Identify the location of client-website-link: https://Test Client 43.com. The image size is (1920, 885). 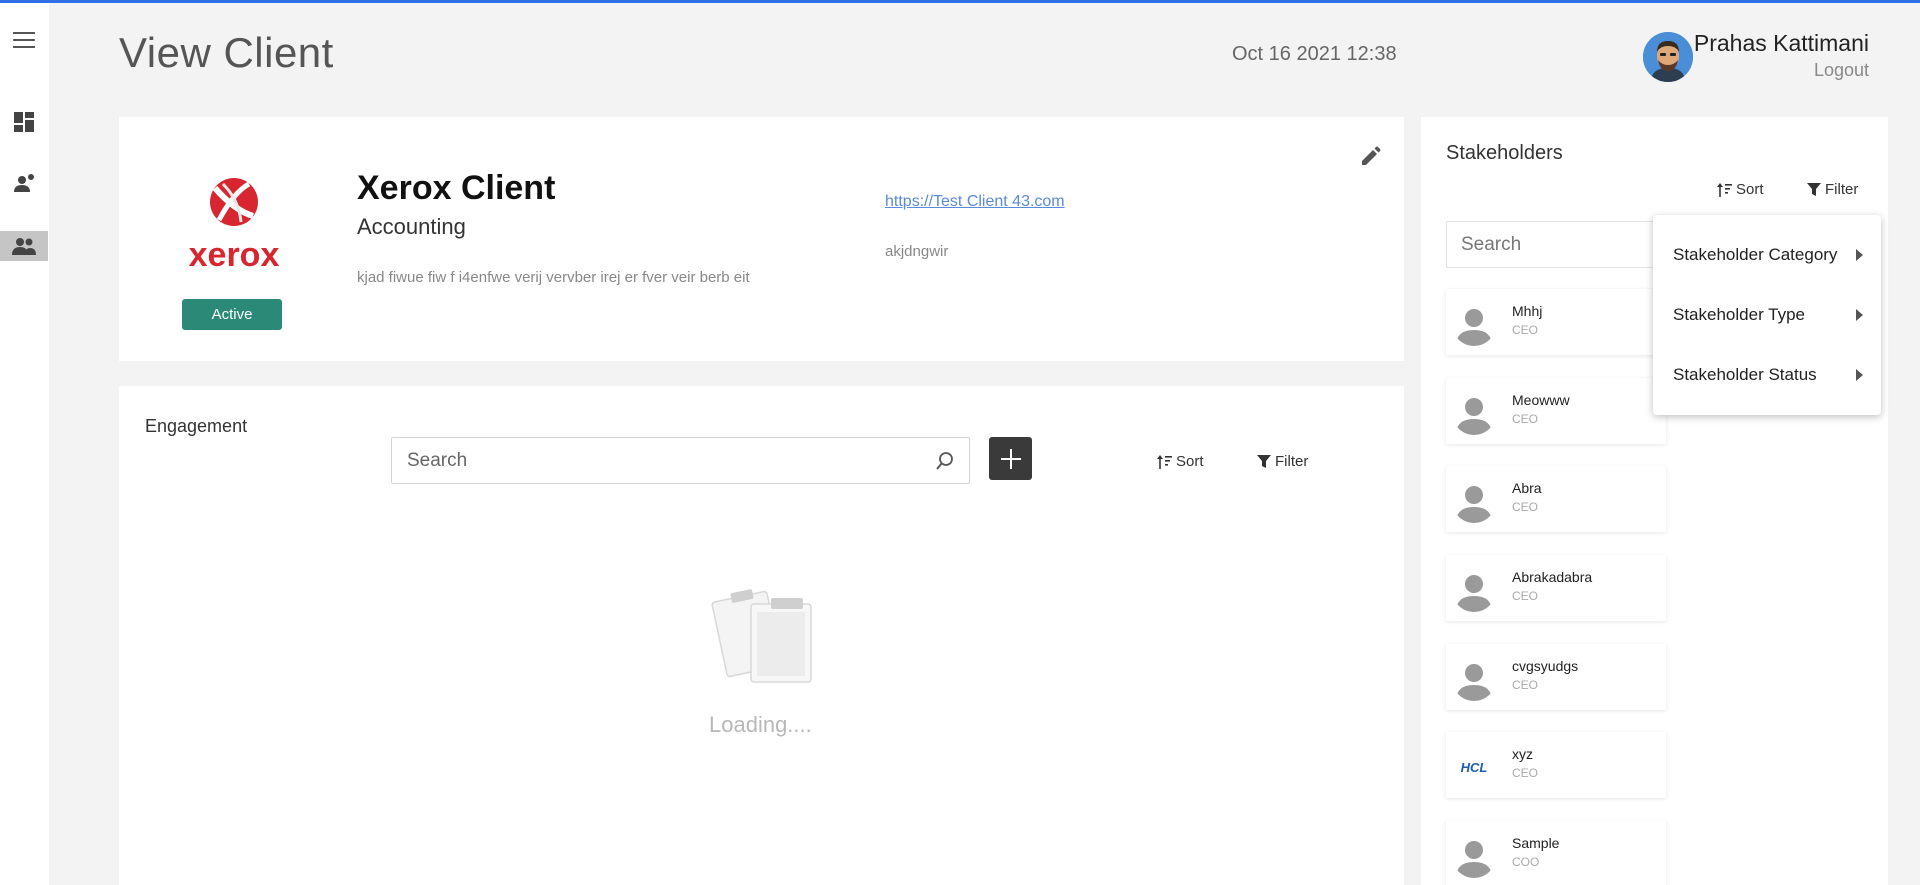
(975, 202).